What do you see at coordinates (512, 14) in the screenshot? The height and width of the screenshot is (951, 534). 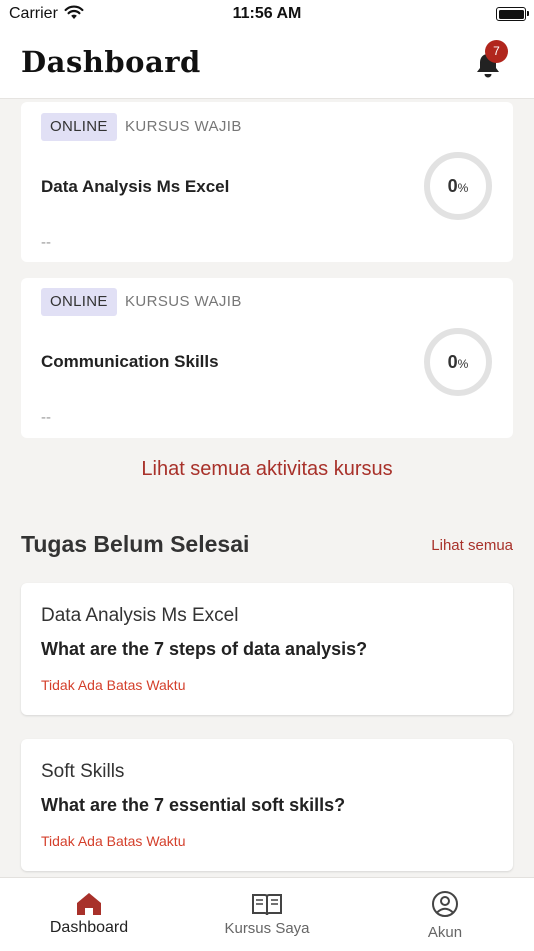 I see `battery-icon` at bounding box center [512, 14].